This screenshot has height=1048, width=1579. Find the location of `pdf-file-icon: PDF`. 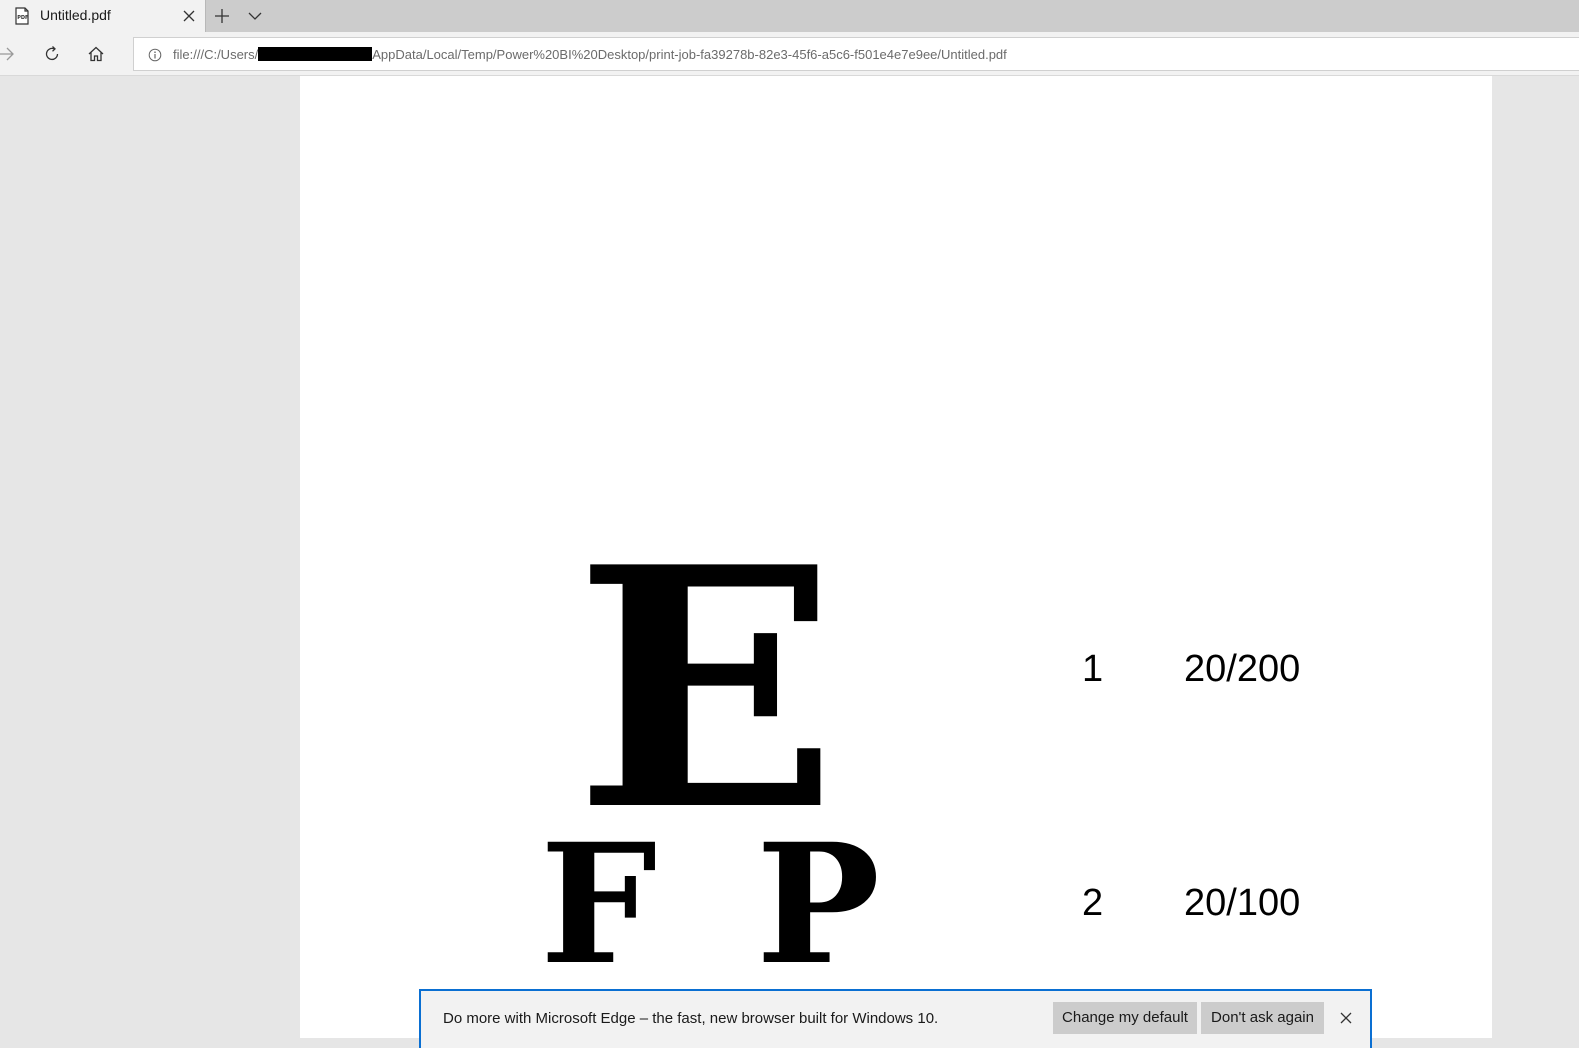

pdf-file-icon: PDF is located at coordinates (22, 16).